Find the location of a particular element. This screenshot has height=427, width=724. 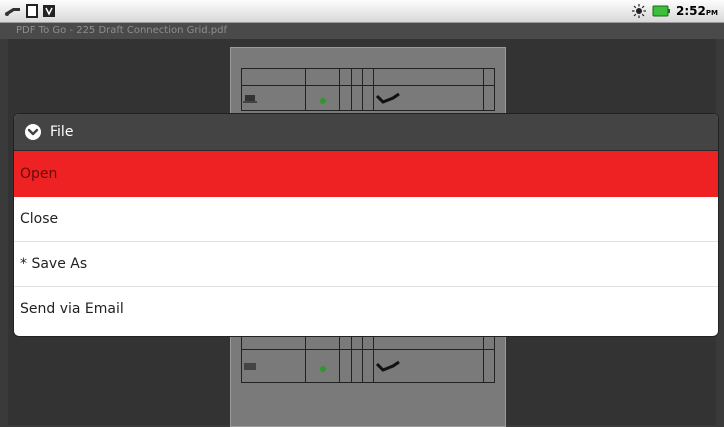

laptop-thumbnail-icon is located at coordinates (250, 98).